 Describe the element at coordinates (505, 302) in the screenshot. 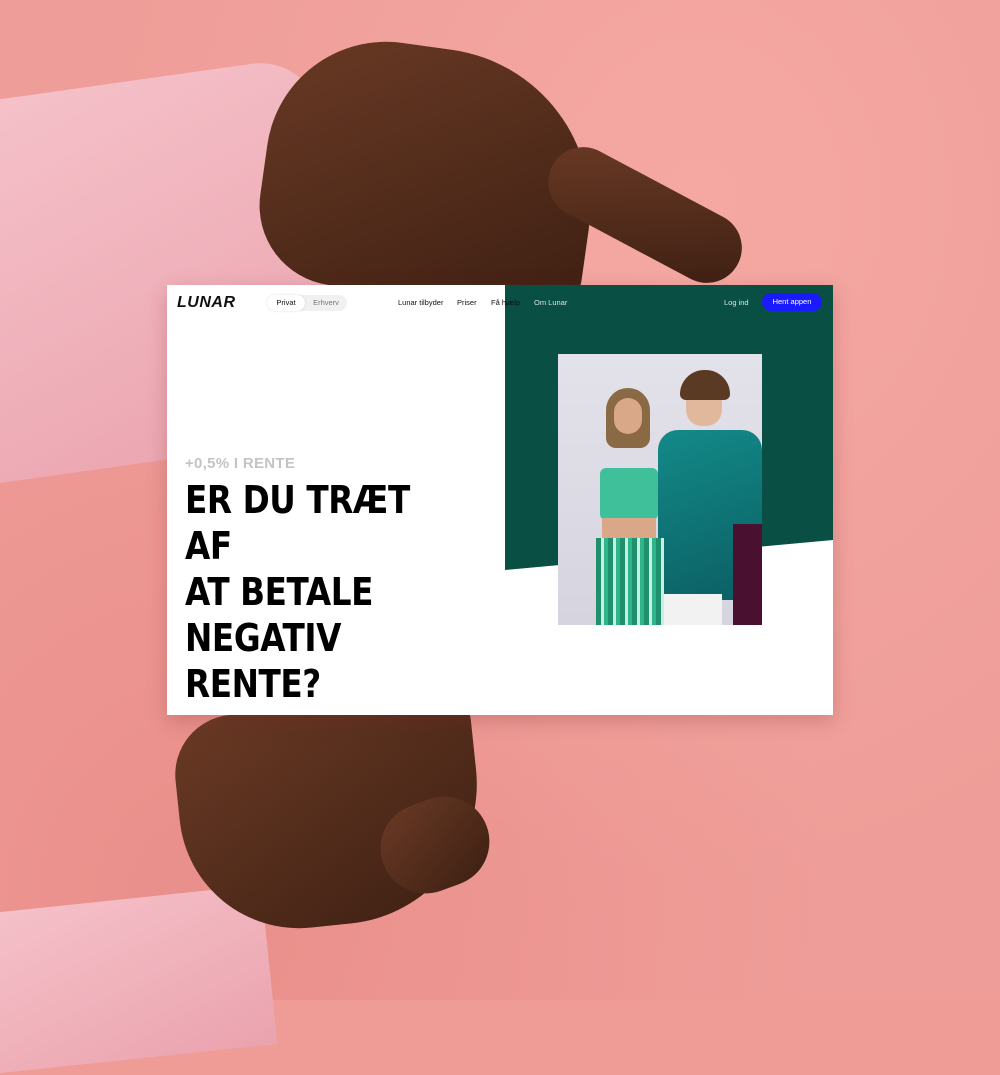

I see `nav-link-faa-hjaelp: Få hjælp` at that location.